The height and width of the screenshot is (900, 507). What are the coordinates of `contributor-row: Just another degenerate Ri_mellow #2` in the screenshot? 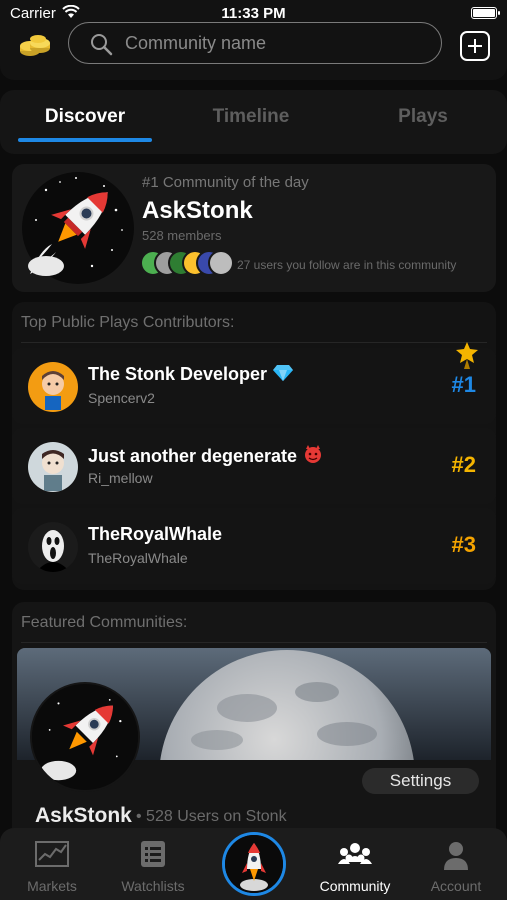 It's located at (254, 466).